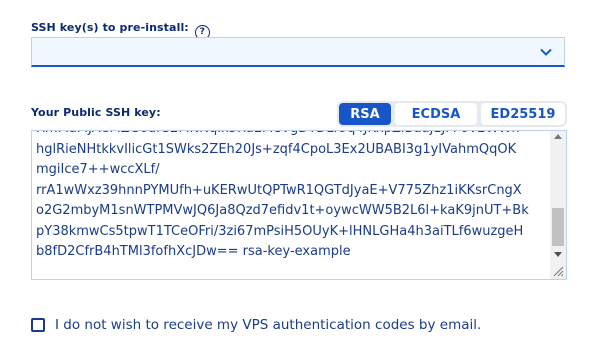 The width and height of the screenshot is (596, 337). I want to click on key-type-toggle: RSA ECDSA ED25519, so click(452, 114).